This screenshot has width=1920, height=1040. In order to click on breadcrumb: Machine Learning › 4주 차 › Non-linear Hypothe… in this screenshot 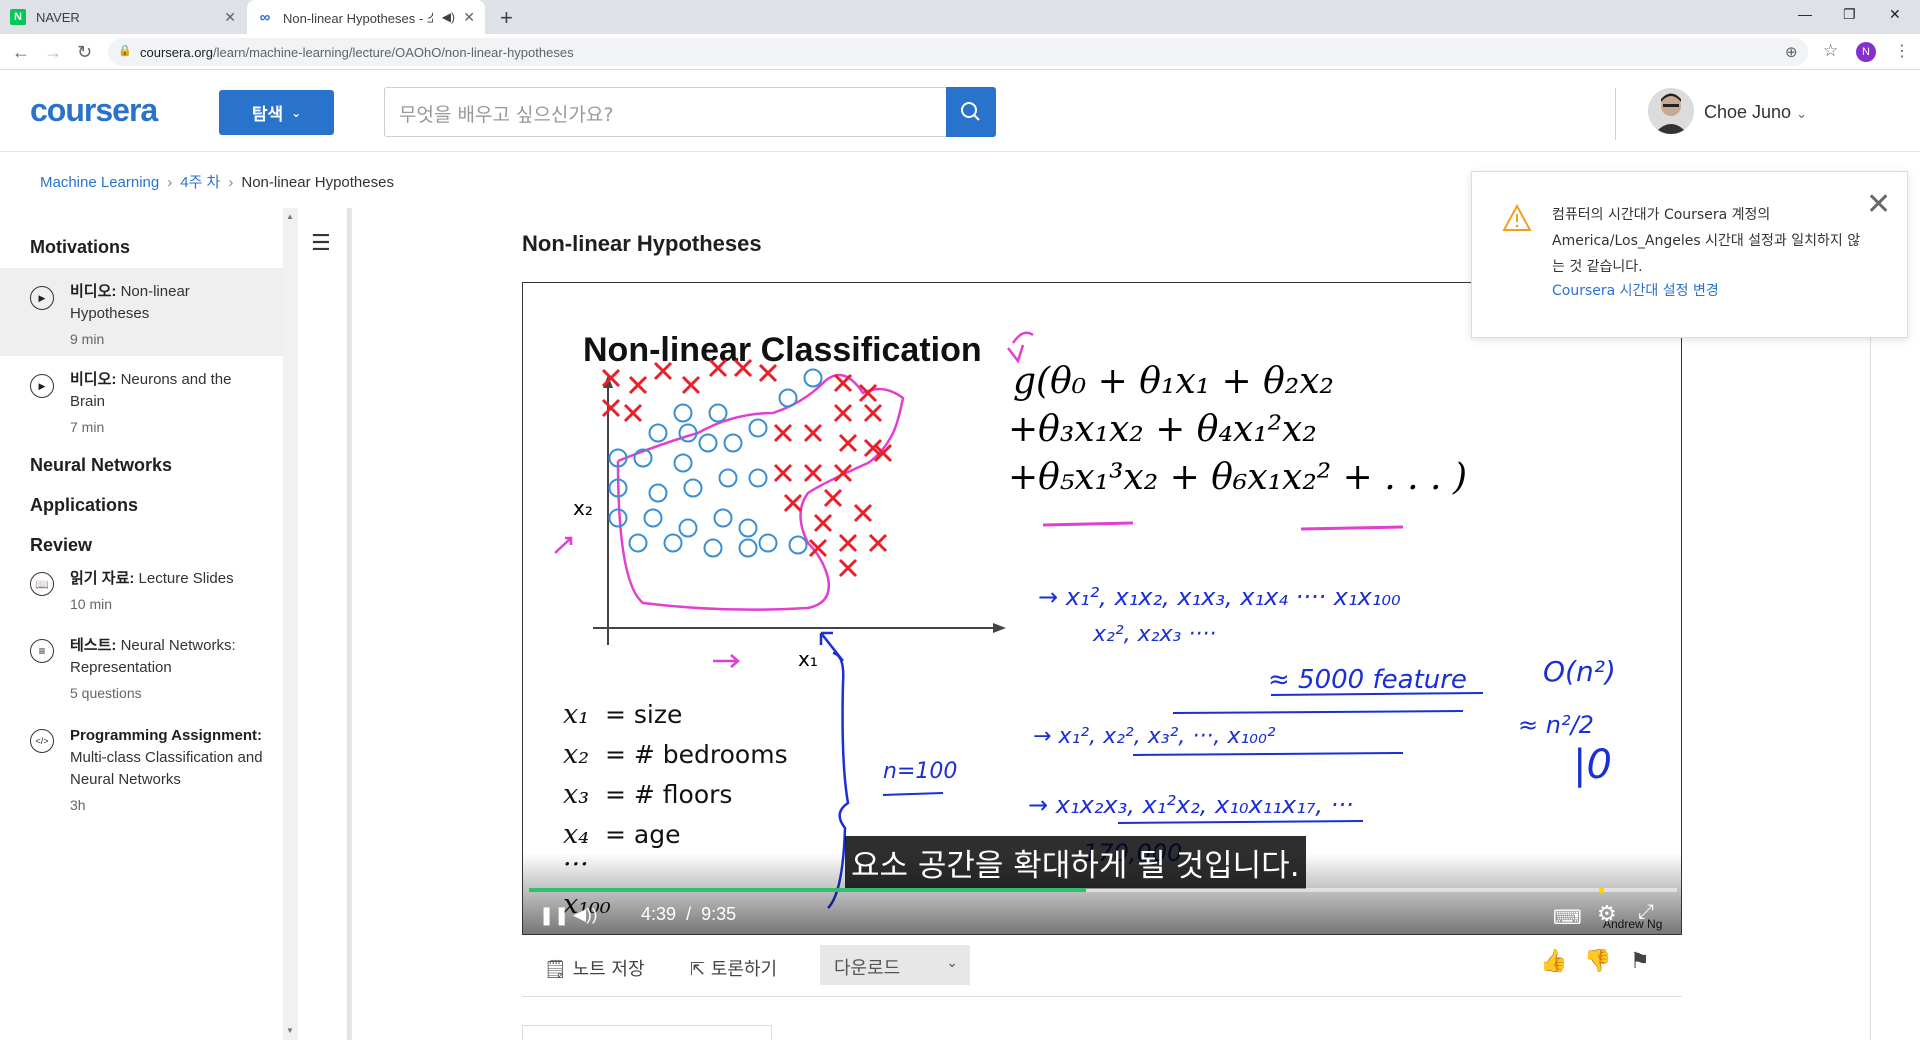, I will do `click(217, 181)`.